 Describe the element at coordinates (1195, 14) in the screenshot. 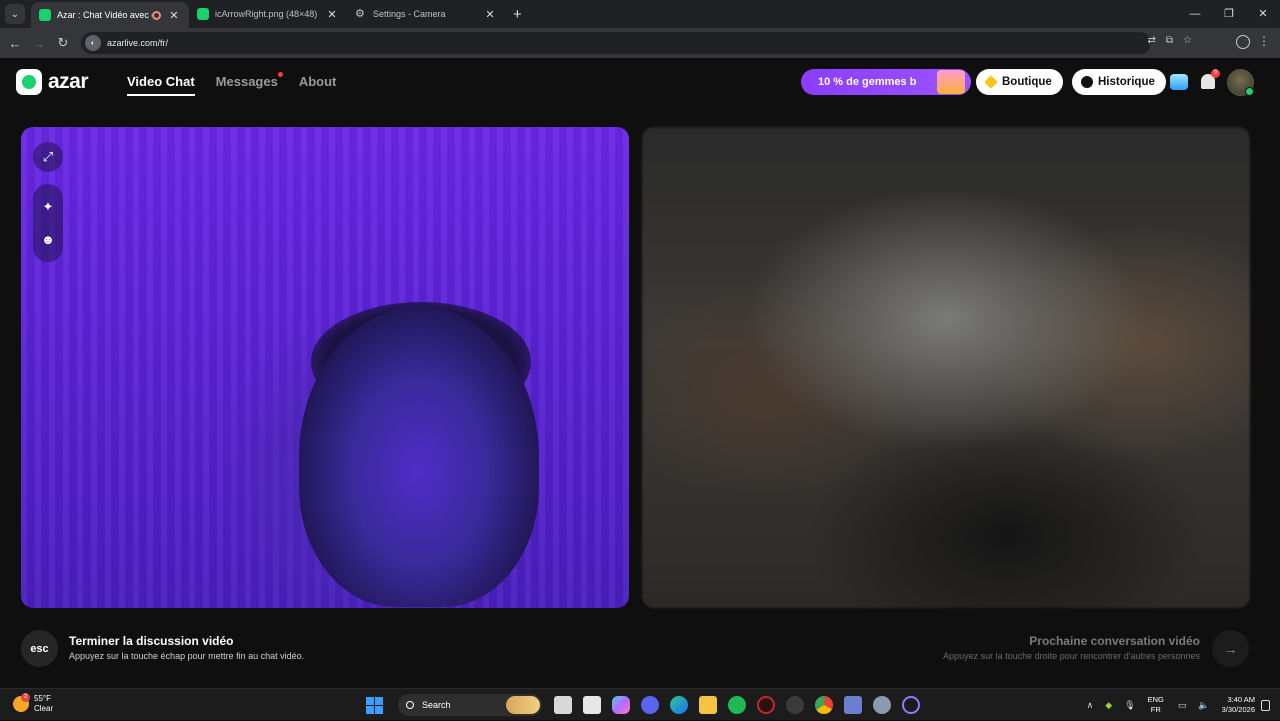

I see `minimize-button: —` at that location.